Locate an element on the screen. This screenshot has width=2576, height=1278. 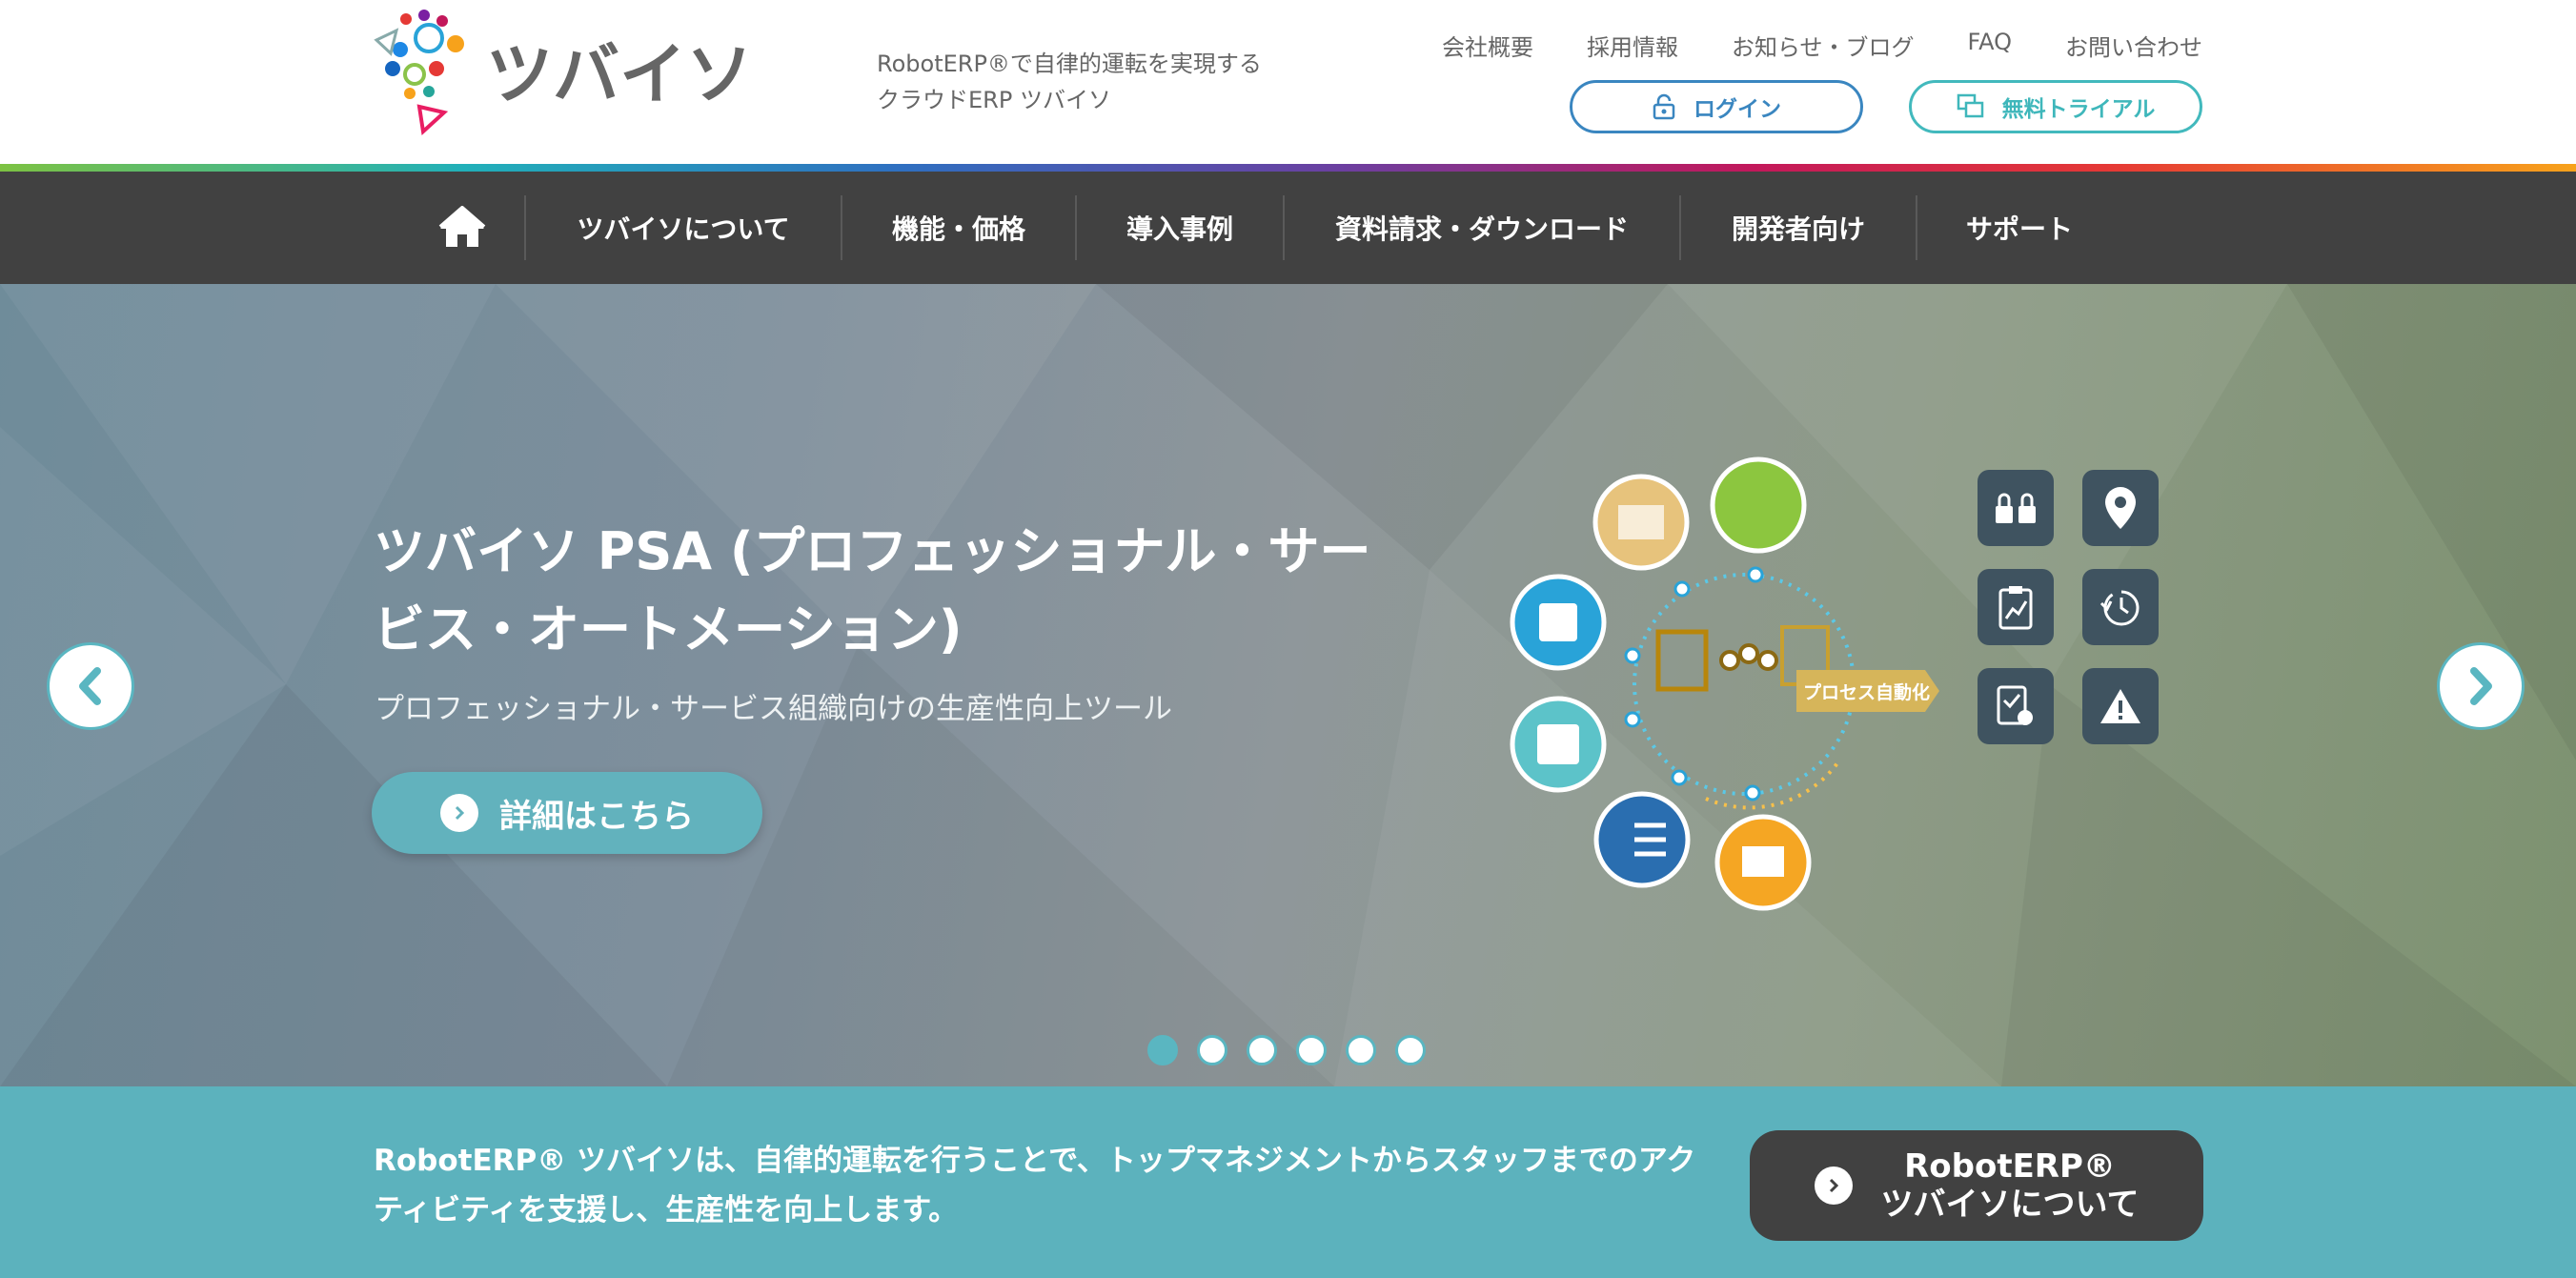
chevron-left-icon is located at coordinates (90, 686).